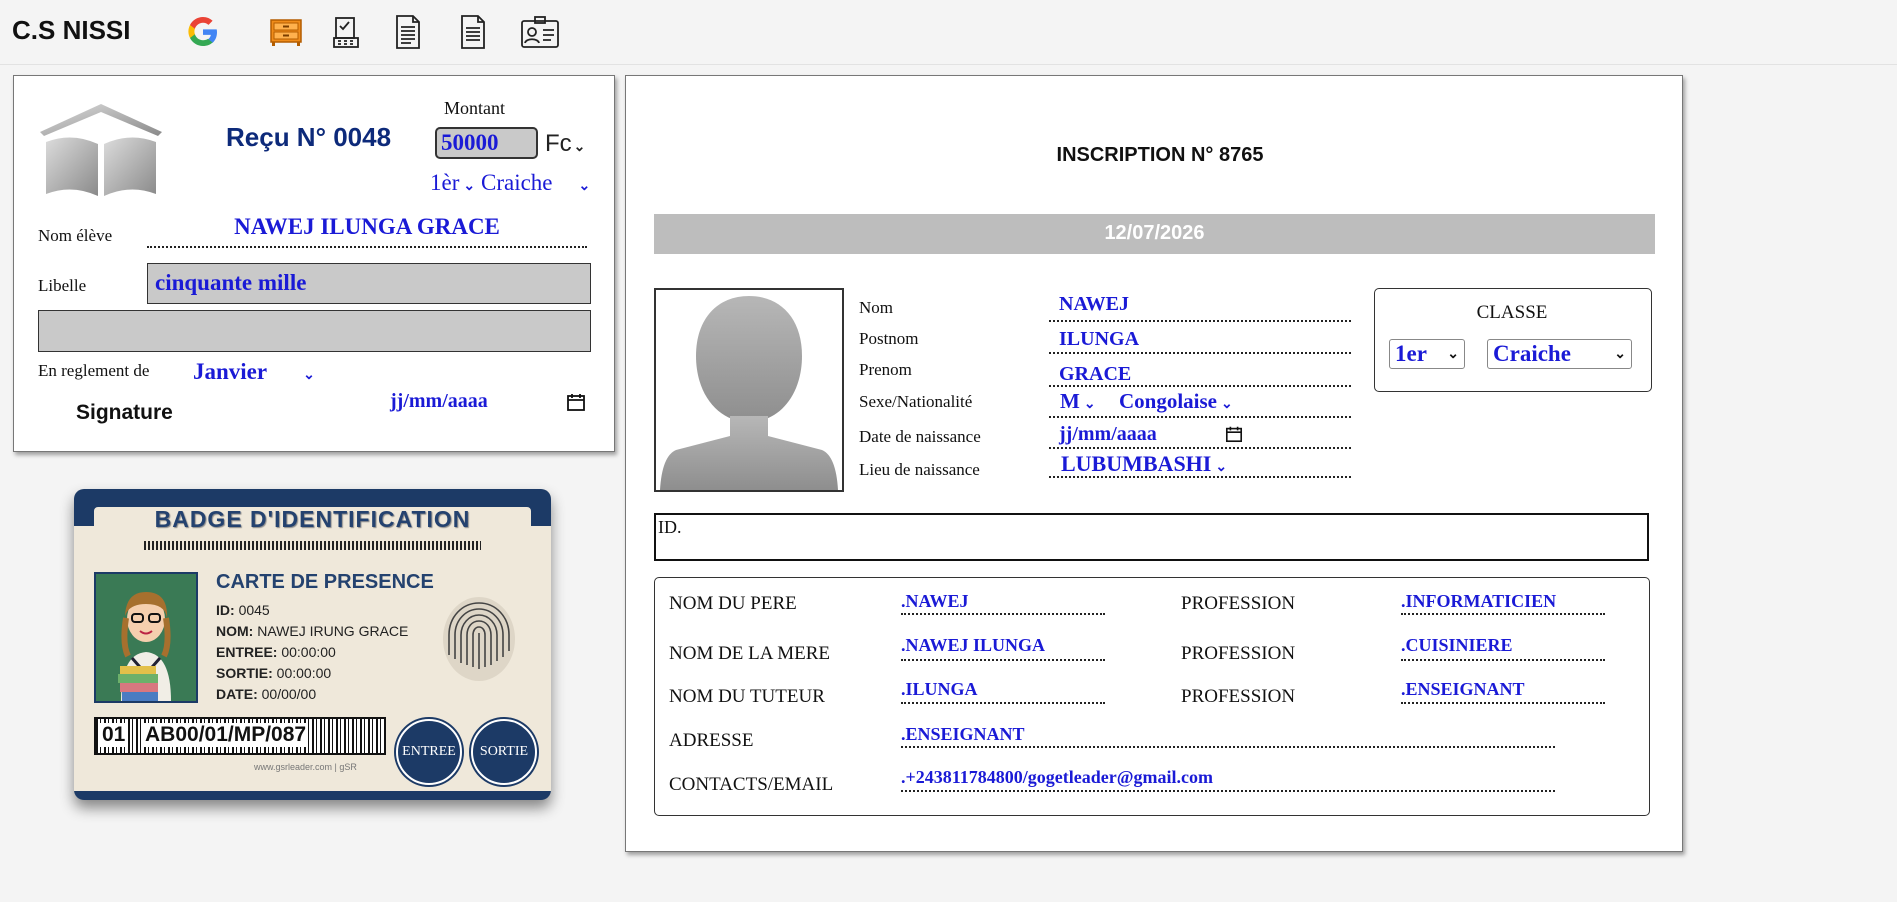  What do you see at coordinates (963, 734) in the screenshot?
I see `adresse-value: .ENSEIGNANT` at bounding box center [963, 734].